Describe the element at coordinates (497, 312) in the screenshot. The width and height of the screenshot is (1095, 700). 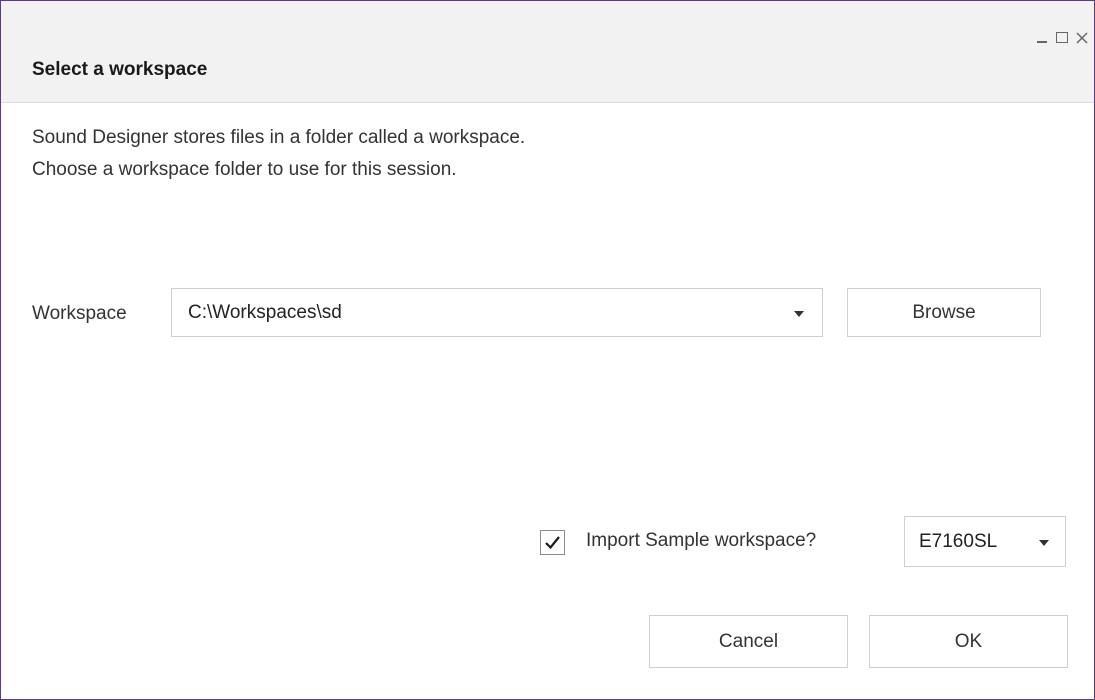
I see `workspace-dropdown: C:\Workspaces\sd` at that location.